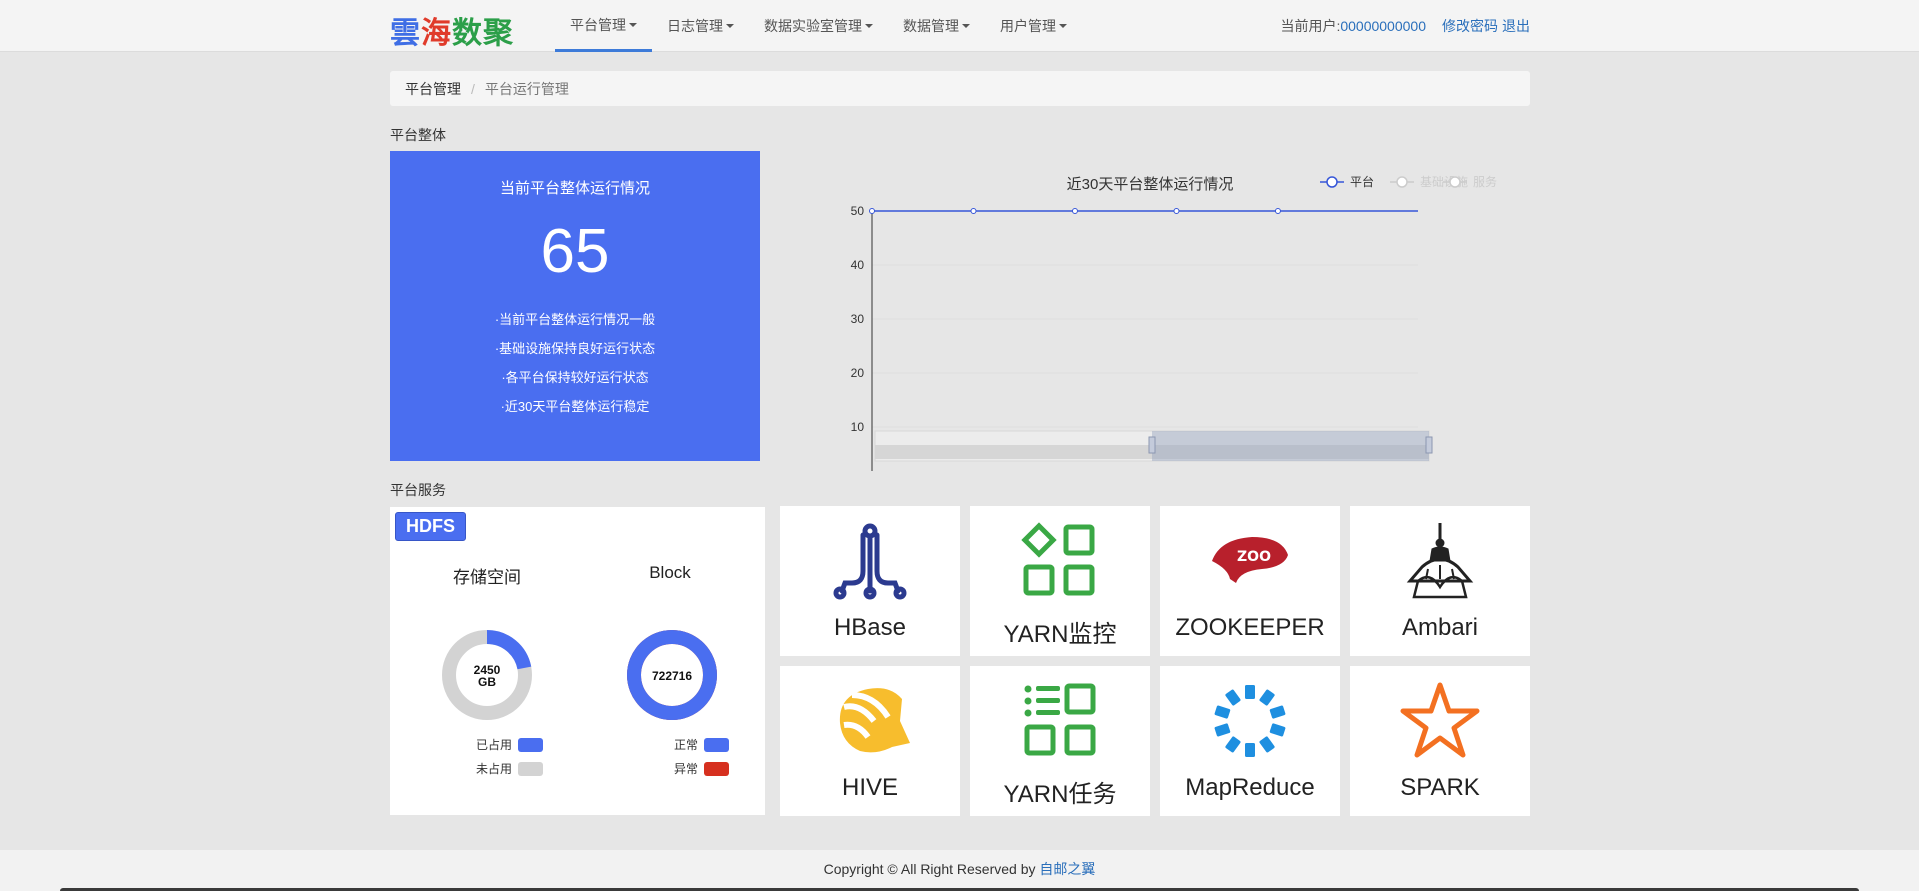 The image size is (1919, 891). I want to click on legend-label: 正常, so click(686, 745).